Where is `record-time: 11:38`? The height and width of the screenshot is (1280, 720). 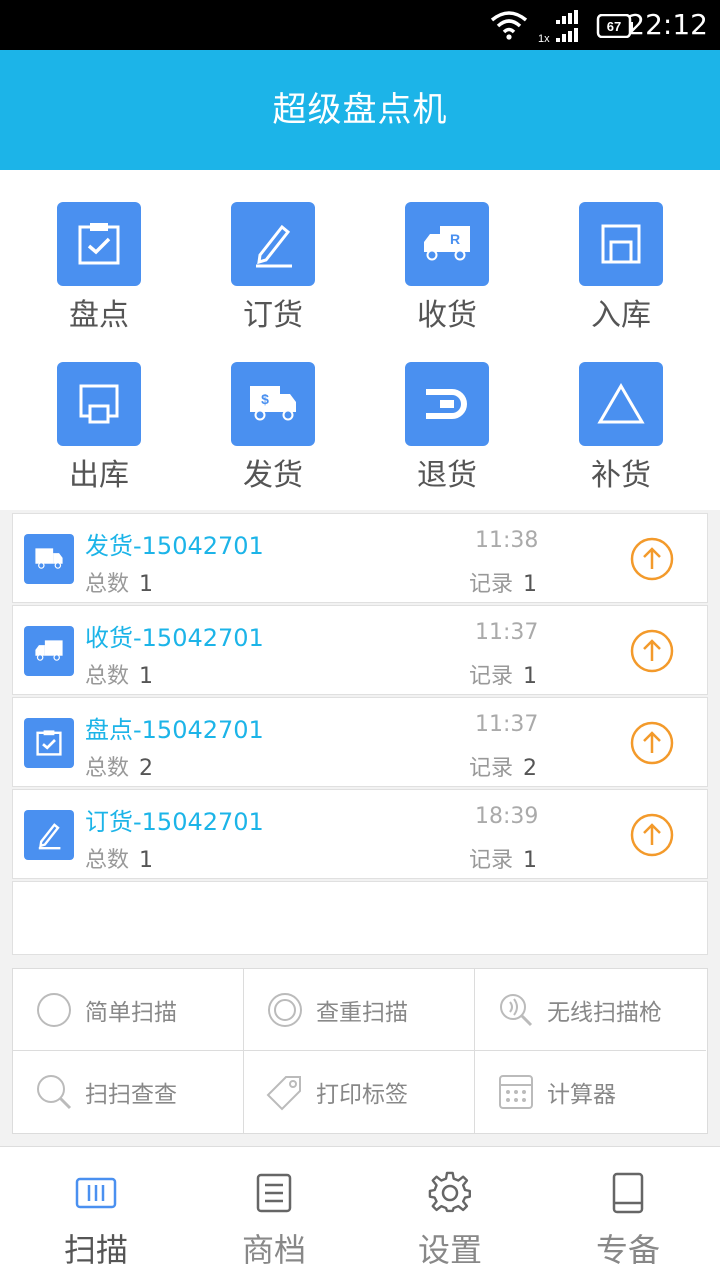
record-time: 11:38 is located at coordinates (507, 540).